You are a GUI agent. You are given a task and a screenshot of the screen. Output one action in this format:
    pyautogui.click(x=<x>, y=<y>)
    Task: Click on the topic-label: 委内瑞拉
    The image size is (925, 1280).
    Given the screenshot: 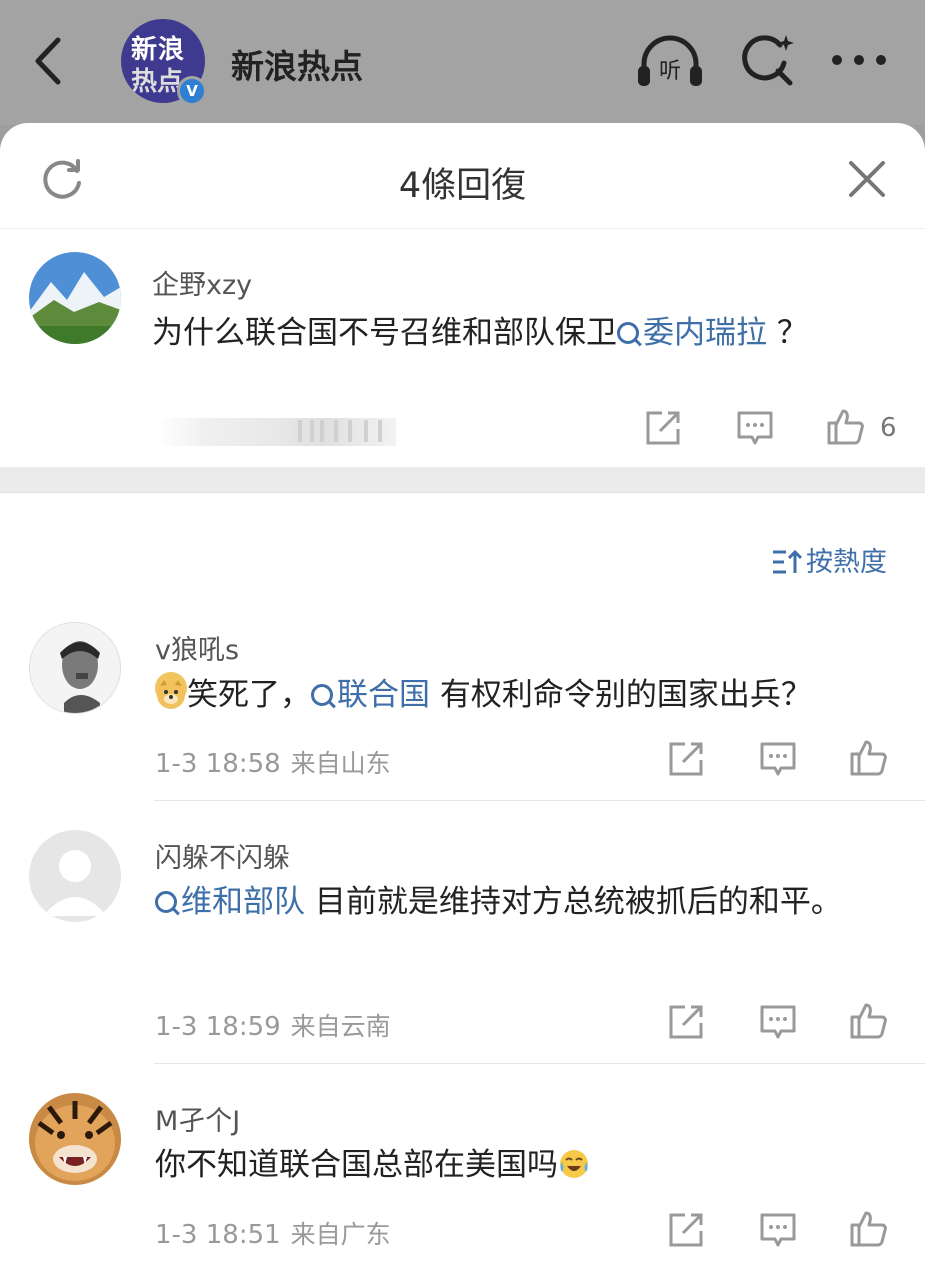 What is the action you would take?
    pyautogui.click(x=705, y=333)
    